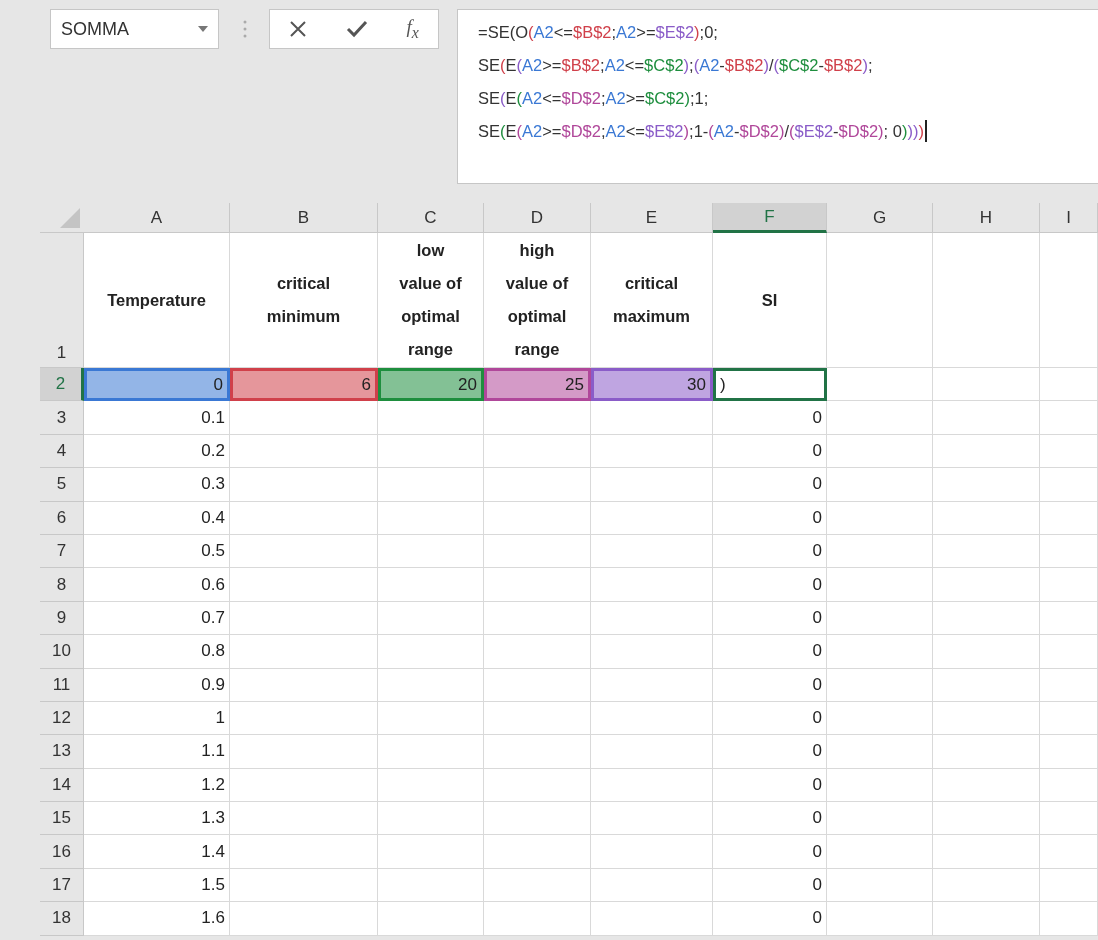 This screenshot has width=1098, height=940. Describe the element at coordinates (62, 685) in the screenshot. I see `row-header: 11` at that location.